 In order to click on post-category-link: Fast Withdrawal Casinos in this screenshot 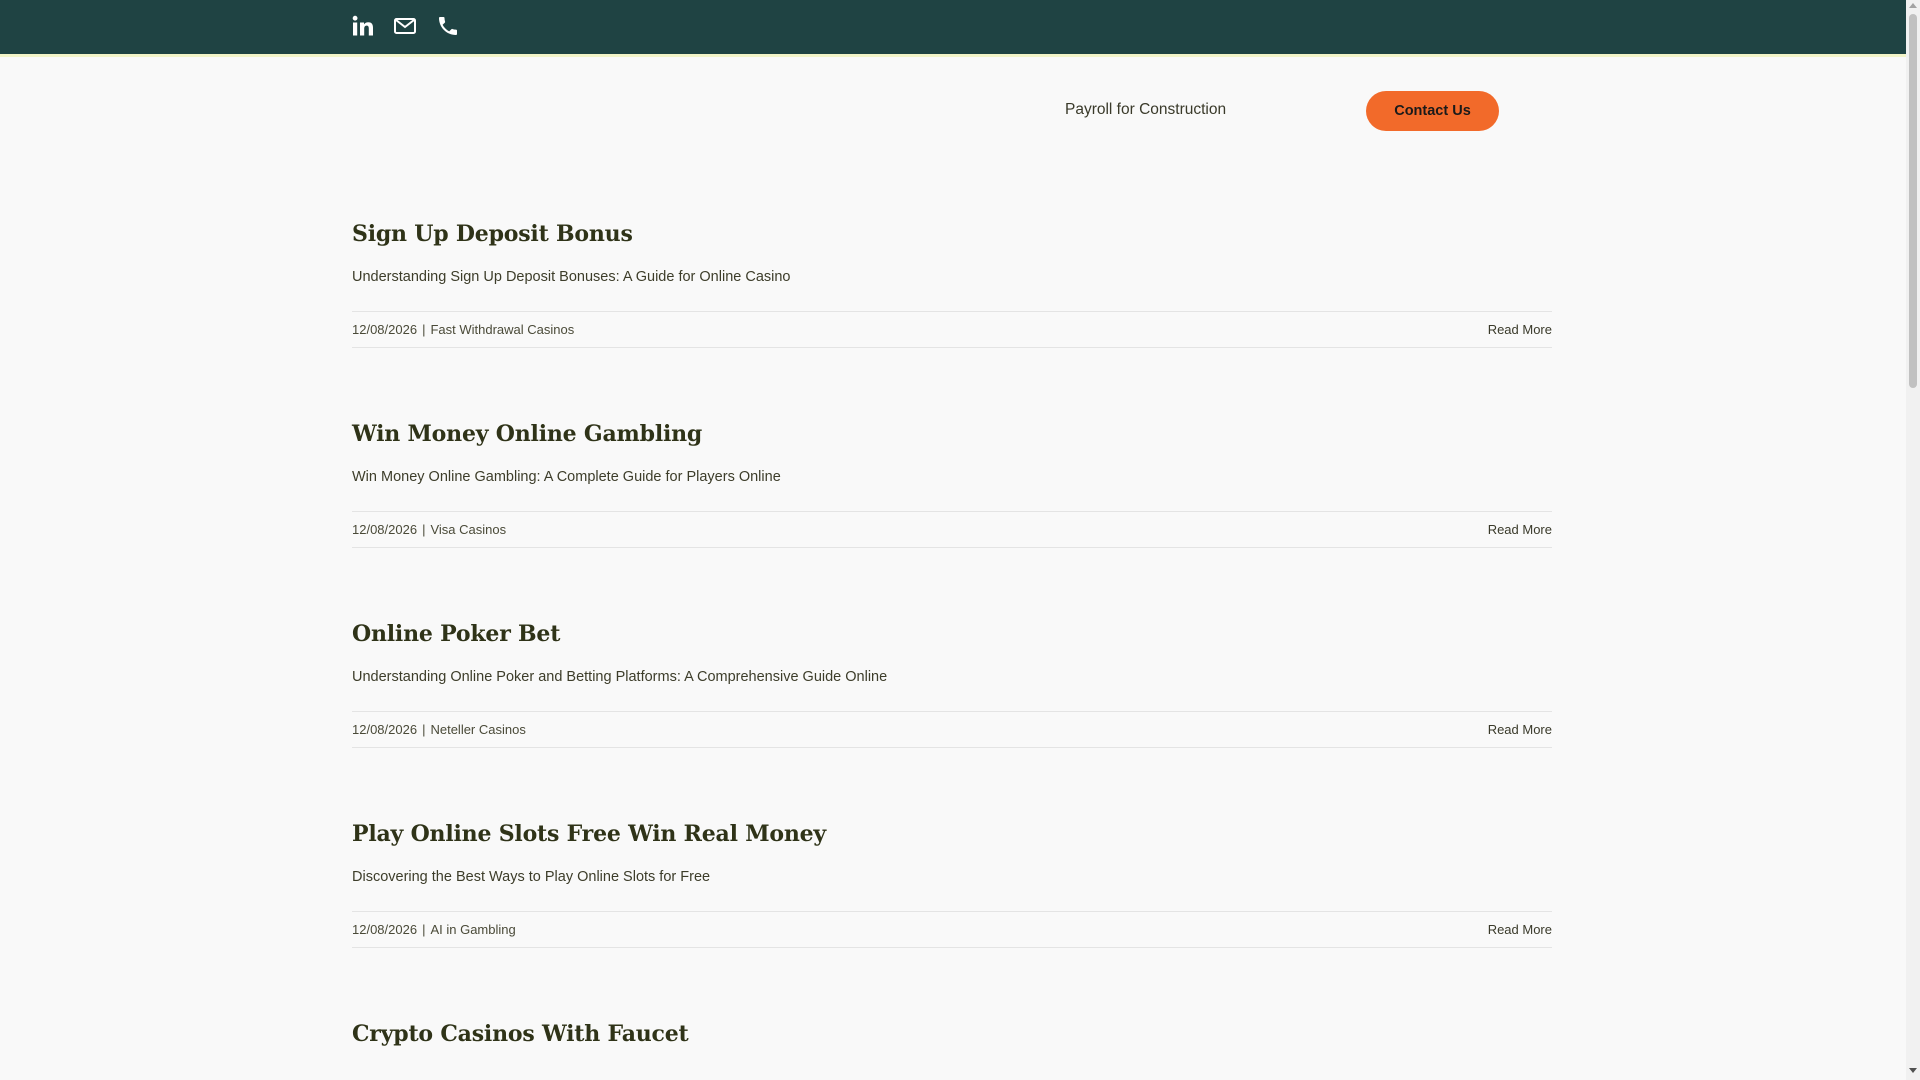, I will do `click(502, 329)`.